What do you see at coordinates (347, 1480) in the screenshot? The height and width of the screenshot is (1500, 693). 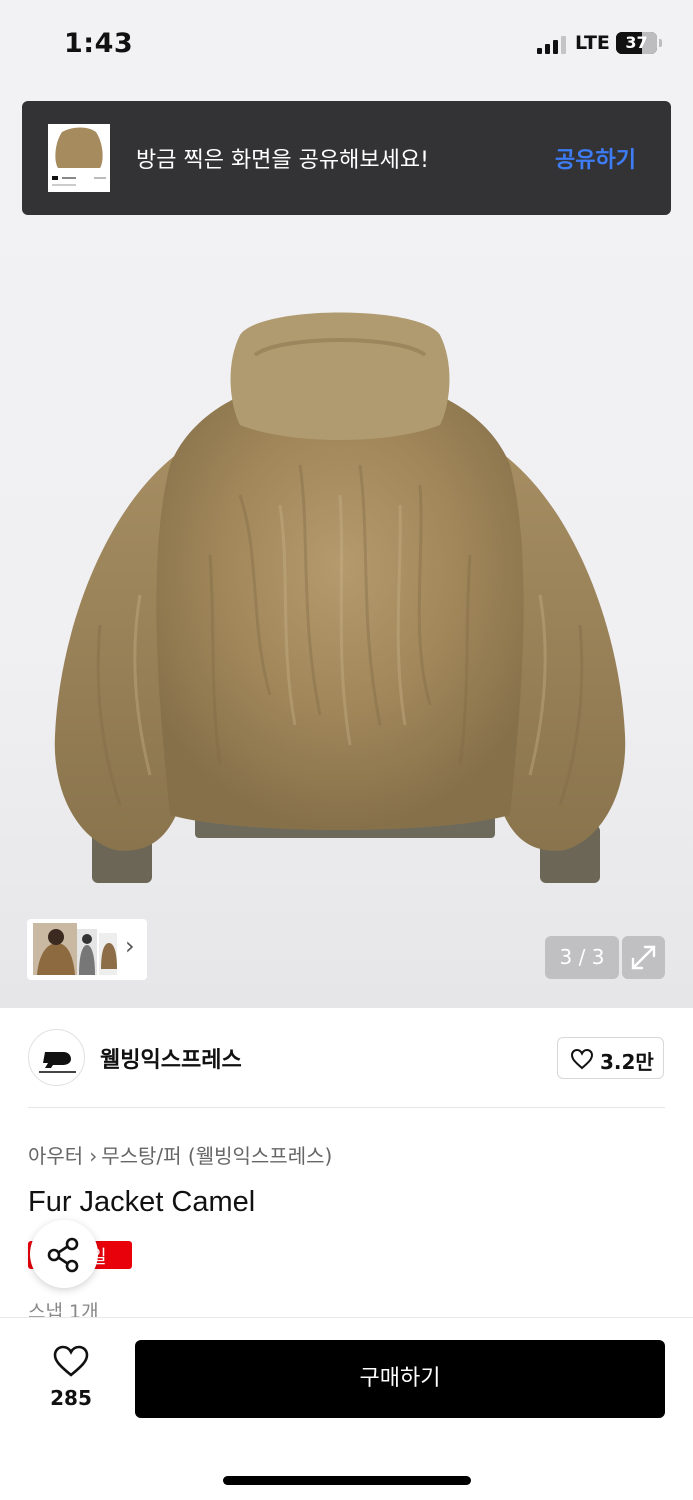 I see `home-indicator` at bounding box center [347, 1480].